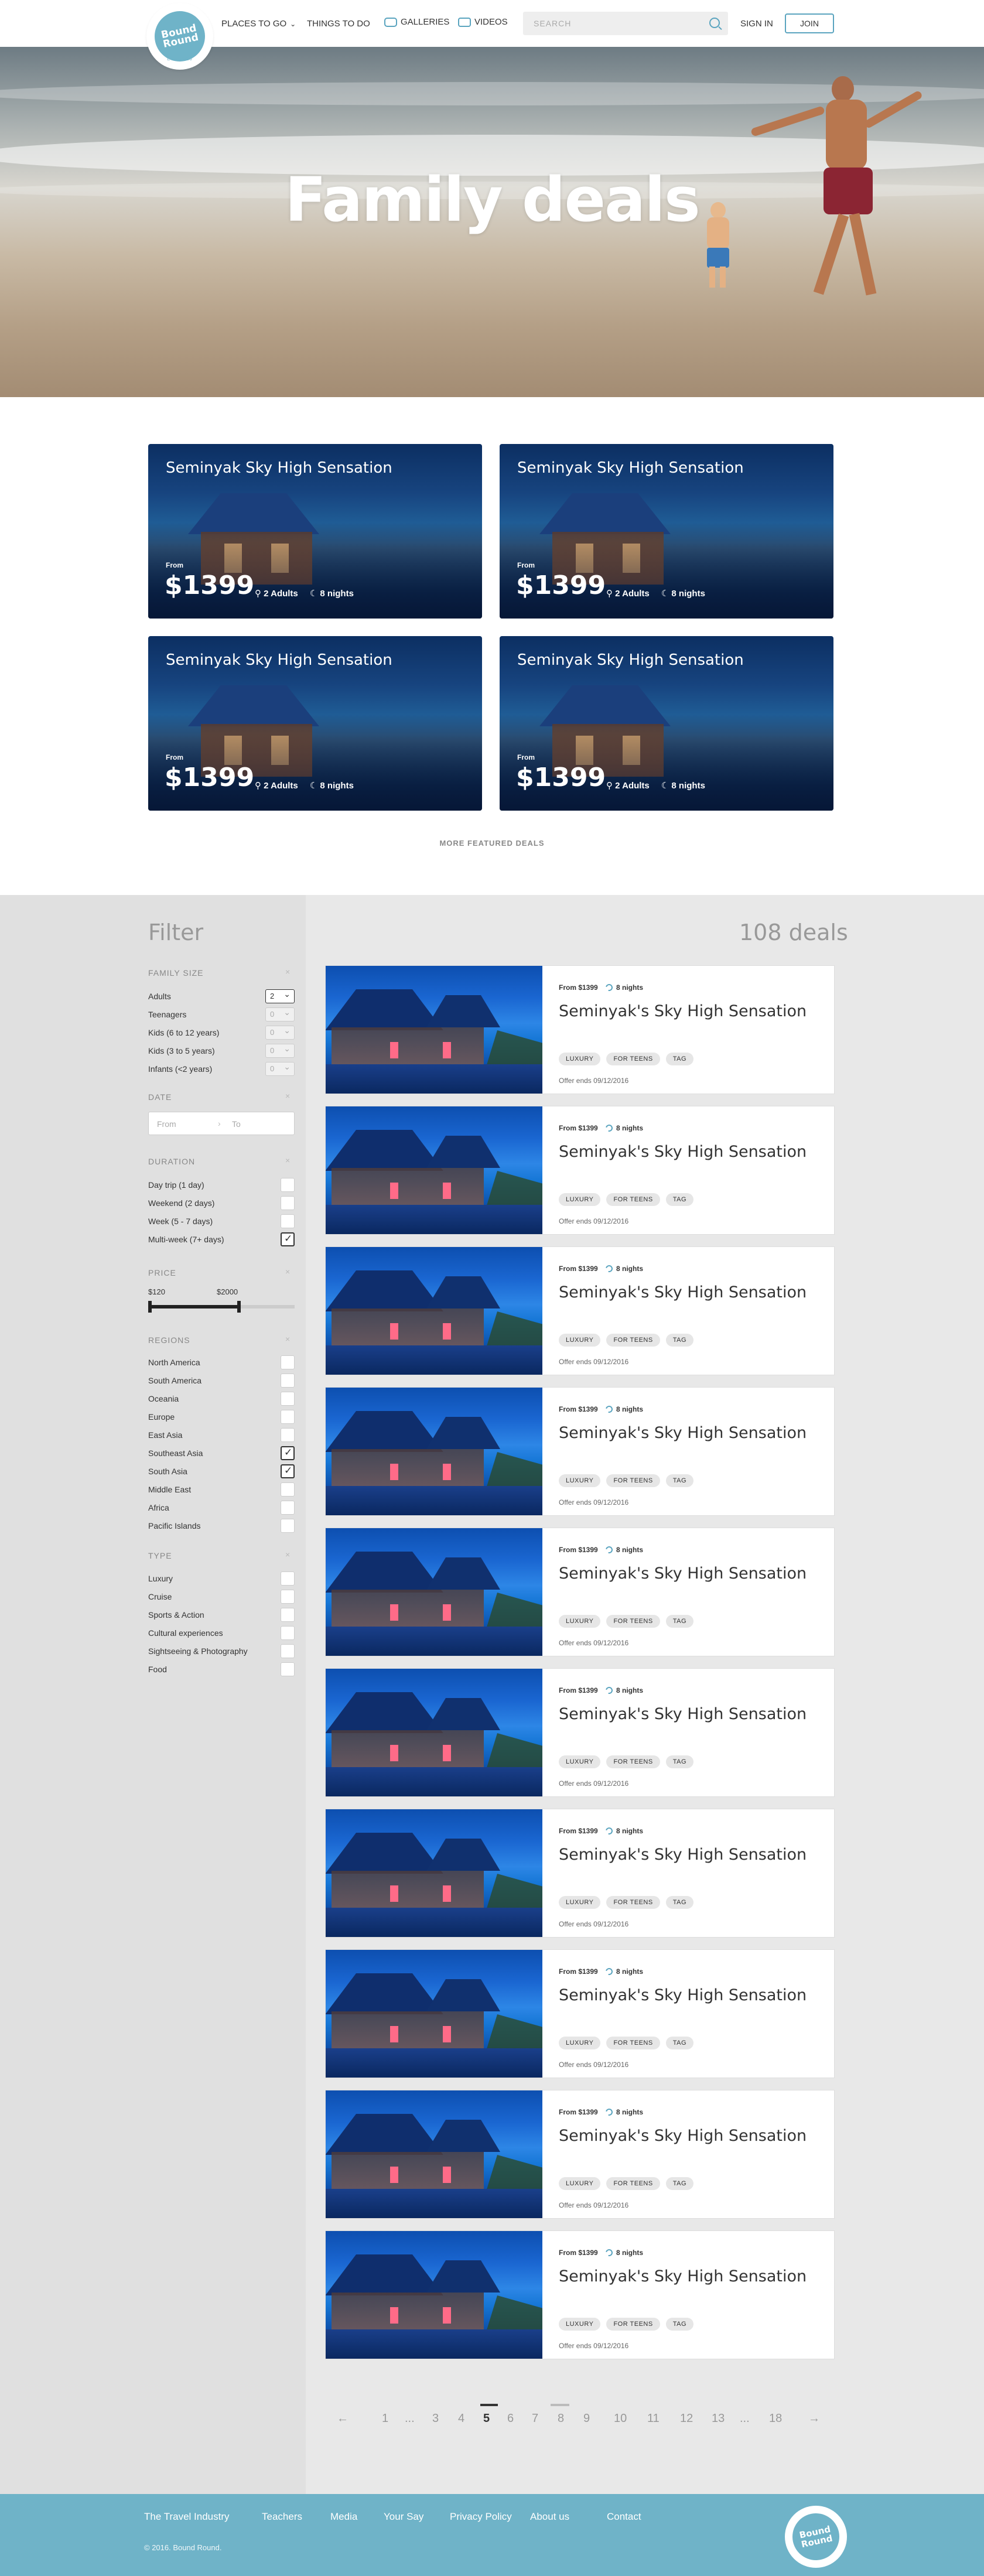 The image size is (984, 2576). What do you see at coordinates (561, 2419) in the screenshot?
I see `page-number: 8` at bounding box center [561, 2419].